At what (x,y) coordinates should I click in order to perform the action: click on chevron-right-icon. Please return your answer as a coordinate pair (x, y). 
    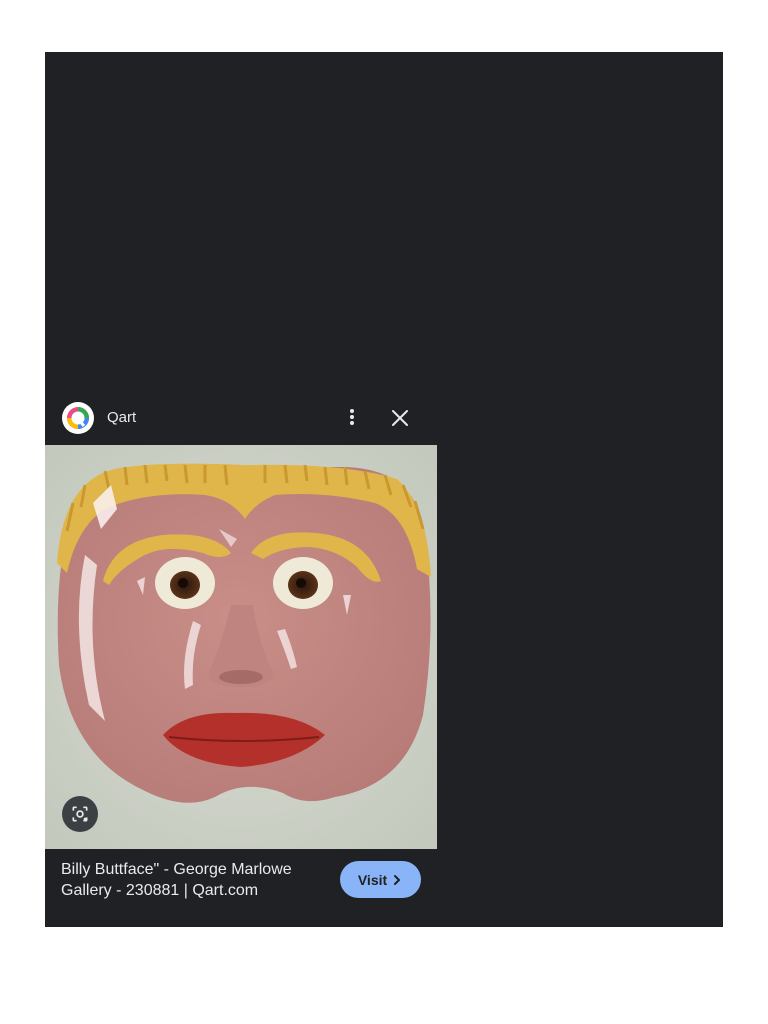
    Looking at the image, I should click on (397, 879).